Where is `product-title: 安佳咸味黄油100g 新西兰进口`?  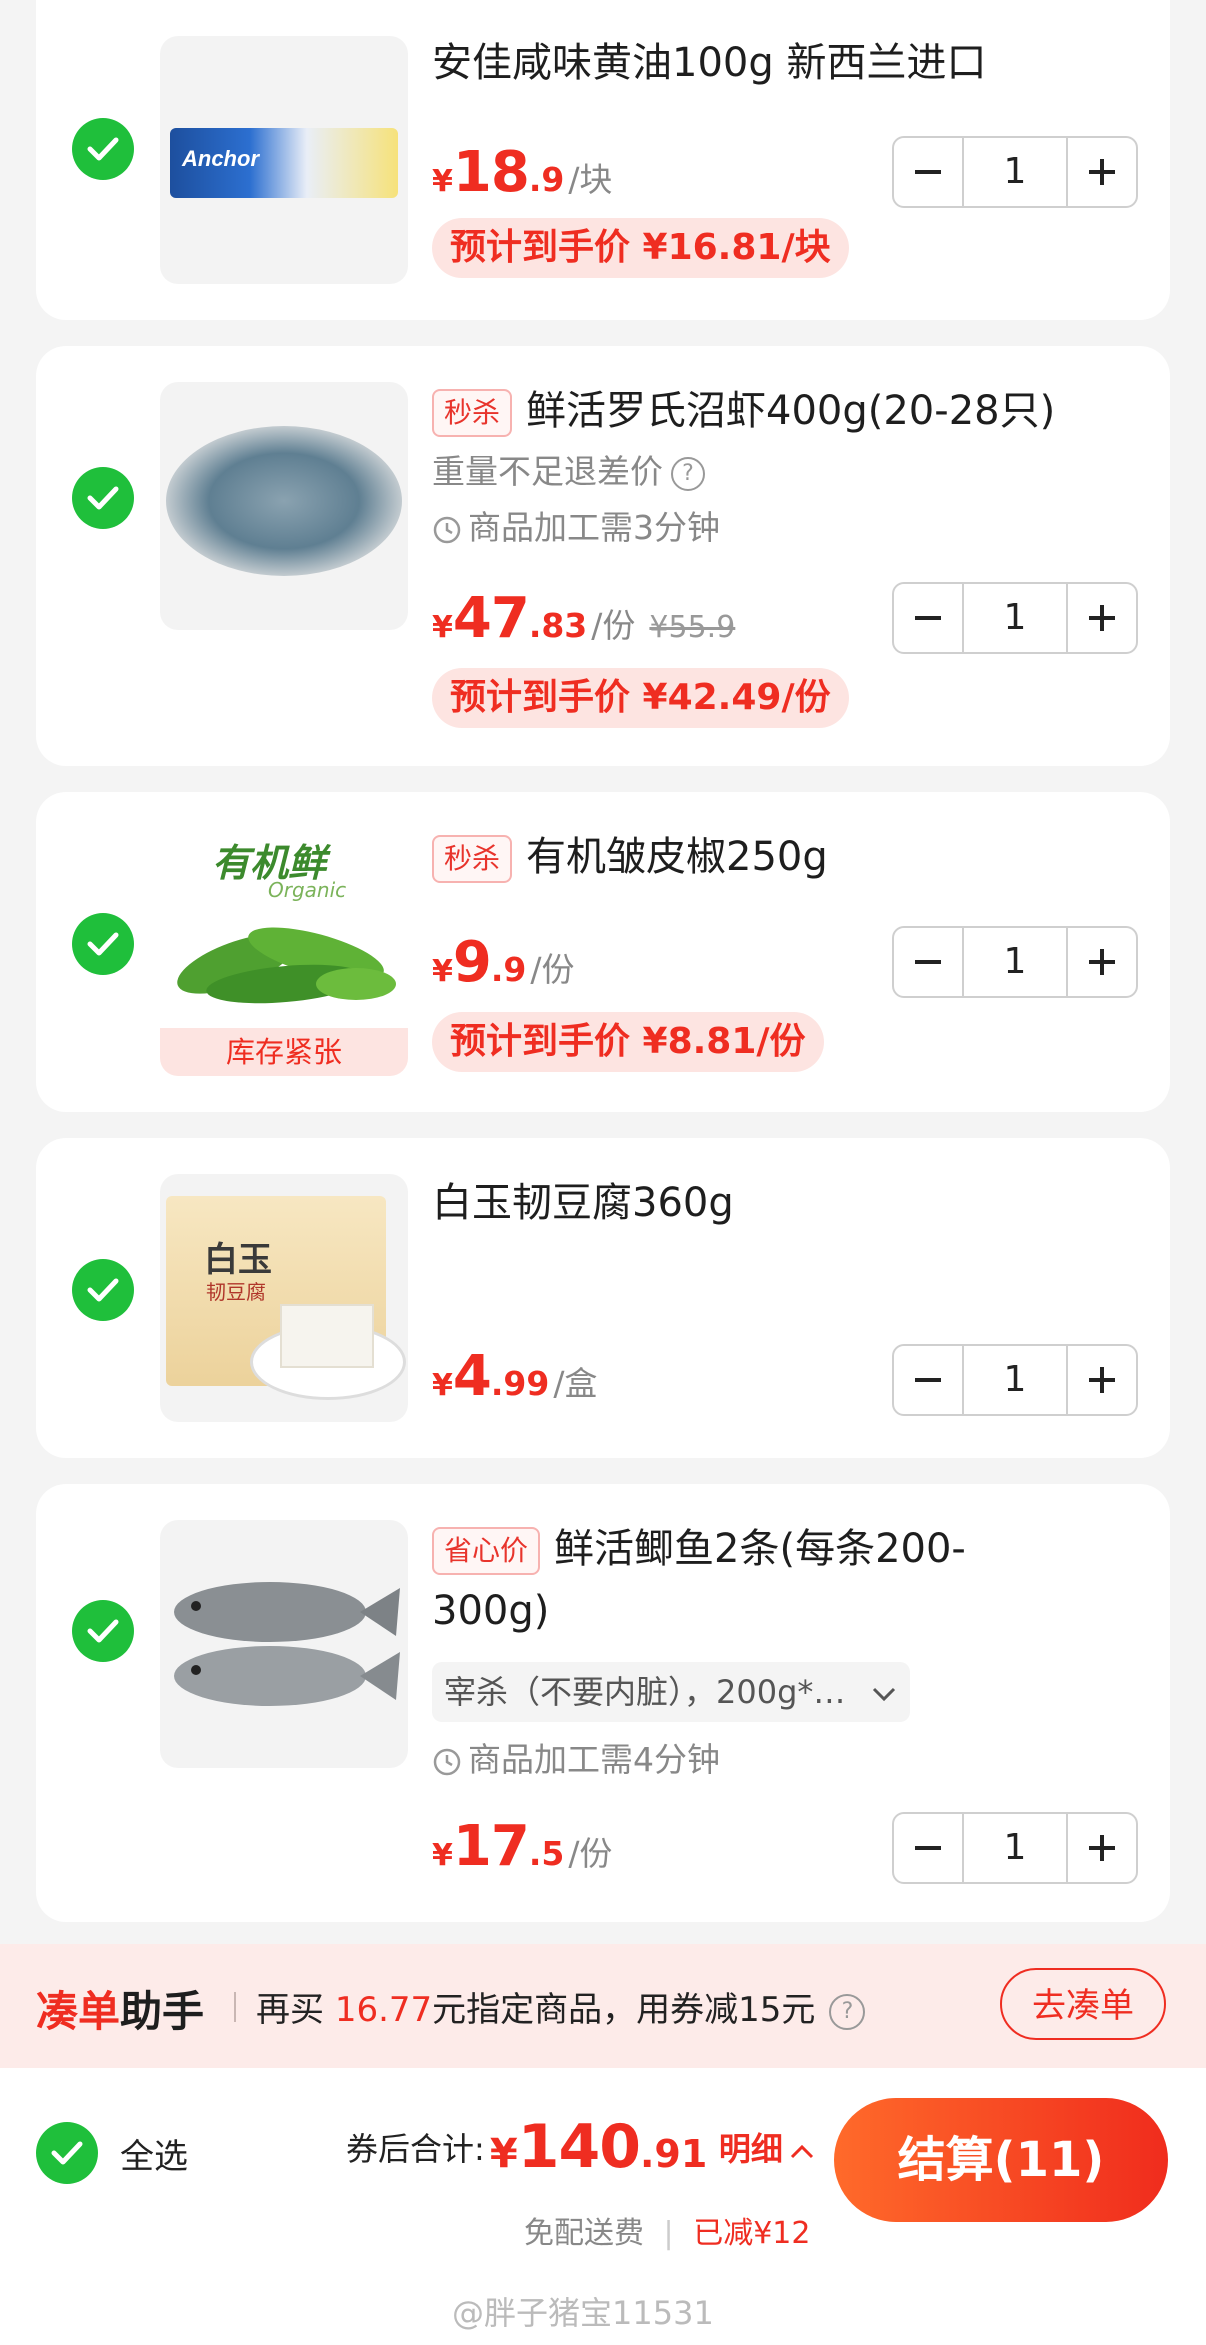 product-title: 安佳咸味黄油100g 新西兰进口 is located at coordinates (709, 63).